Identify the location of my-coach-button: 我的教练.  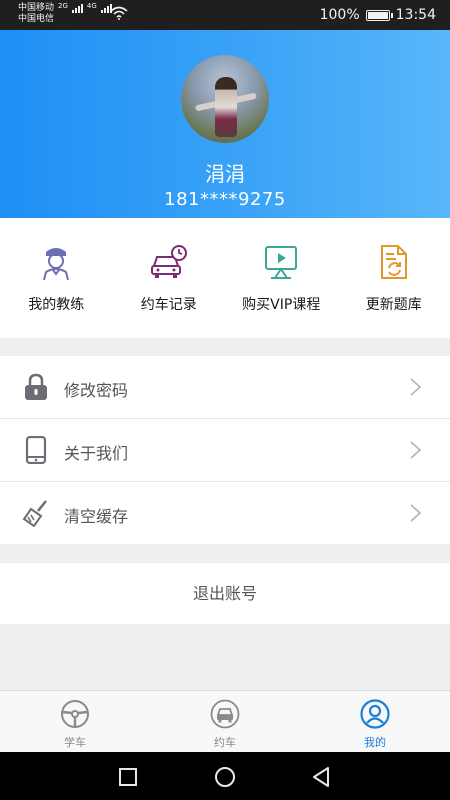
(56, 278).